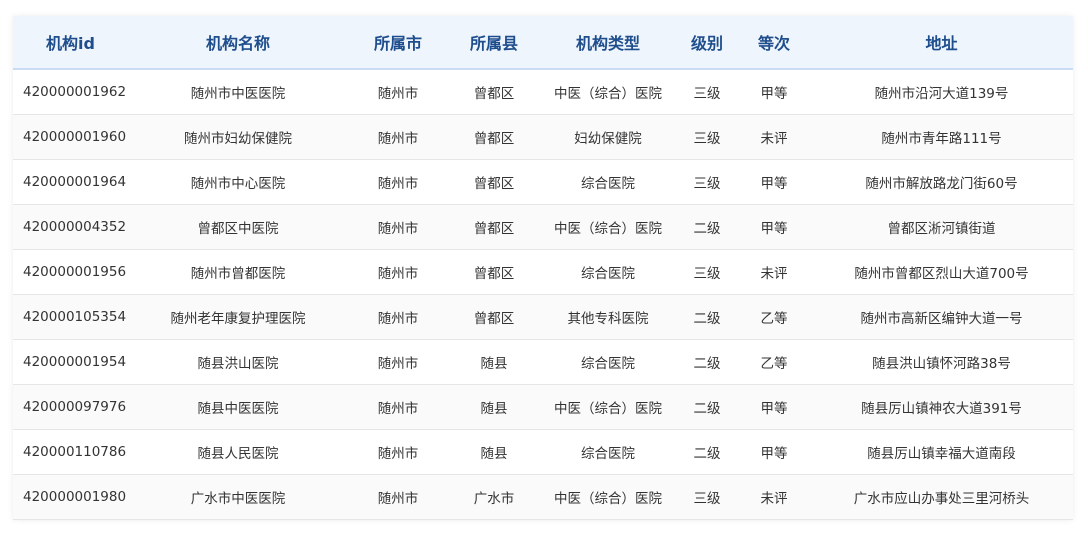  What do you see at coordinates (238, 92) in the screenshot?
I see `cell-institution-name: 随州市中医医院` at bounding box center [238, 92].